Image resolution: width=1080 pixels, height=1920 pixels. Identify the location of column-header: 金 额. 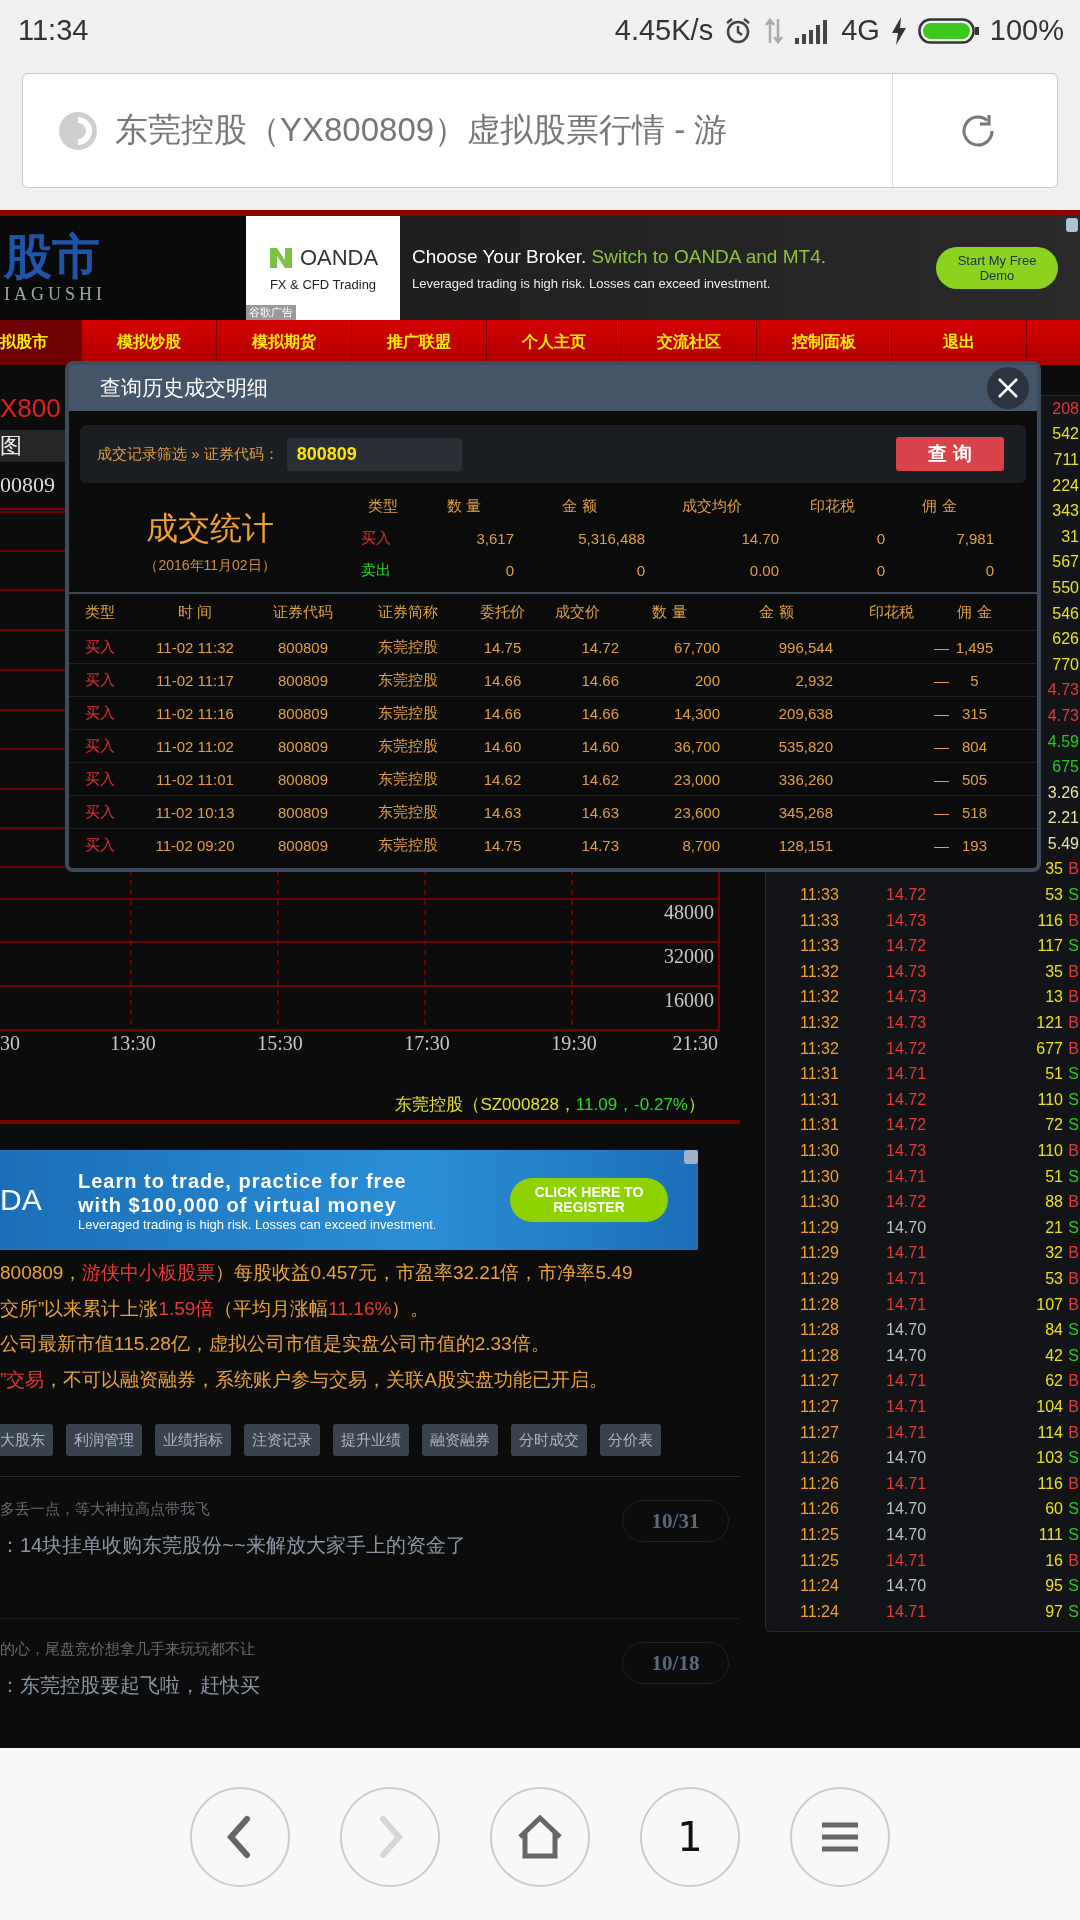
(579, 506).